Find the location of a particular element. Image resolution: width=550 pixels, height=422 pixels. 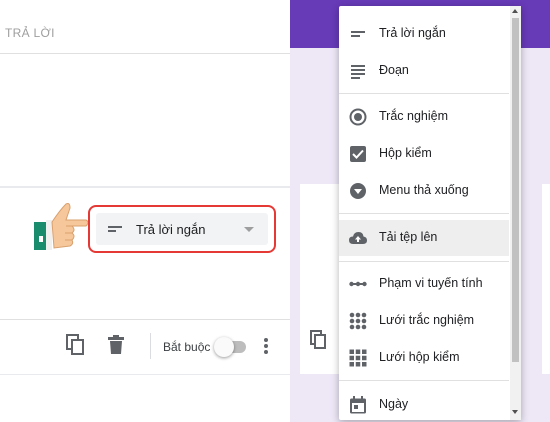

radio-button-icon is located at coordinates (358, 117).